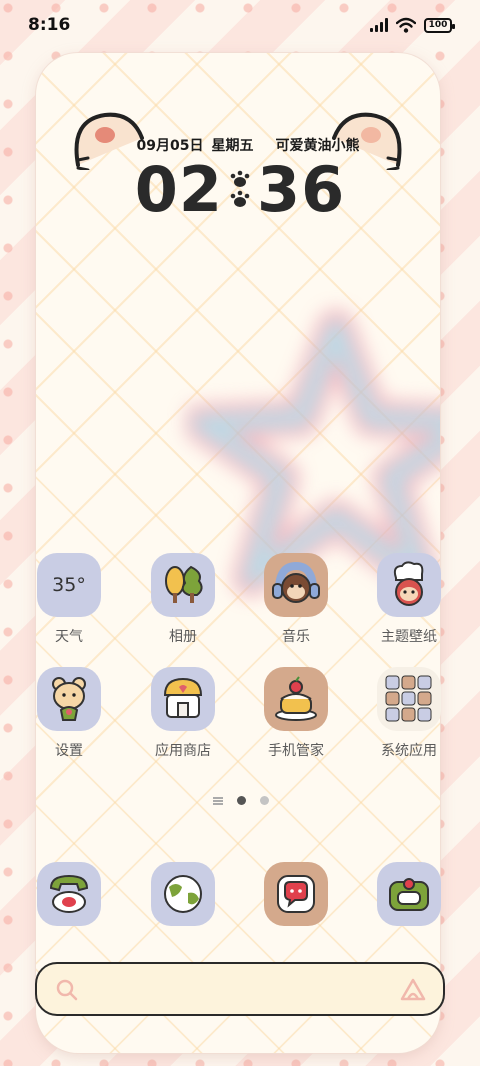  I want to click on app-gallery: 相册, so click(183, 599).